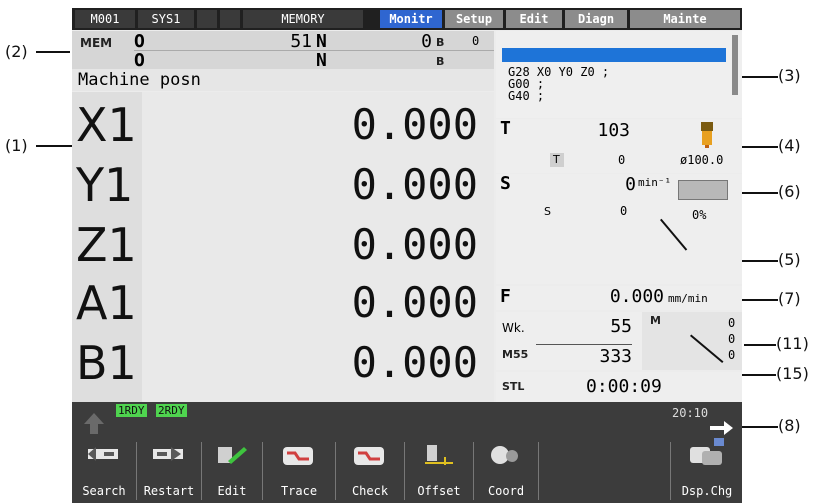 This screenshot has width=820, height=503. What do you see at coordinates (759, 300) in the screenshot?
I see `callout-7-line` at bounding box center [759, 300].